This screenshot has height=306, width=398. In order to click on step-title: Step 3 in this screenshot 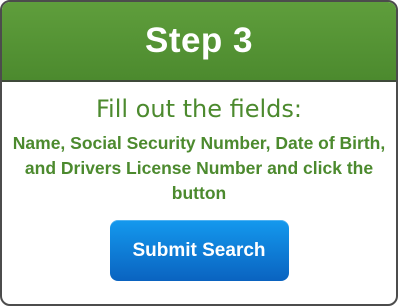, I will do `click(199, 40)`.